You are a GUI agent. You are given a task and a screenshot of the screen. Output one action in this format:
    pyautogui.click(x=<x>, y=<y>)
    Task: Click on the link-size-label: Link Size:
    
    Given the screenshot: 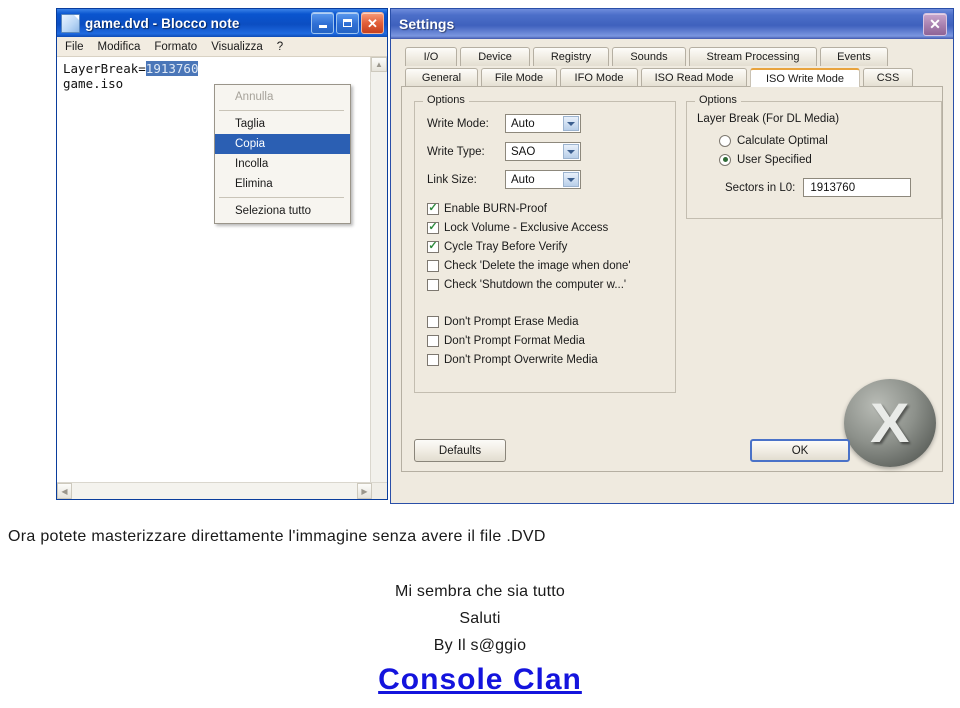 What is the action you would take?
    pyautogui.click(x=452, y=179)
    